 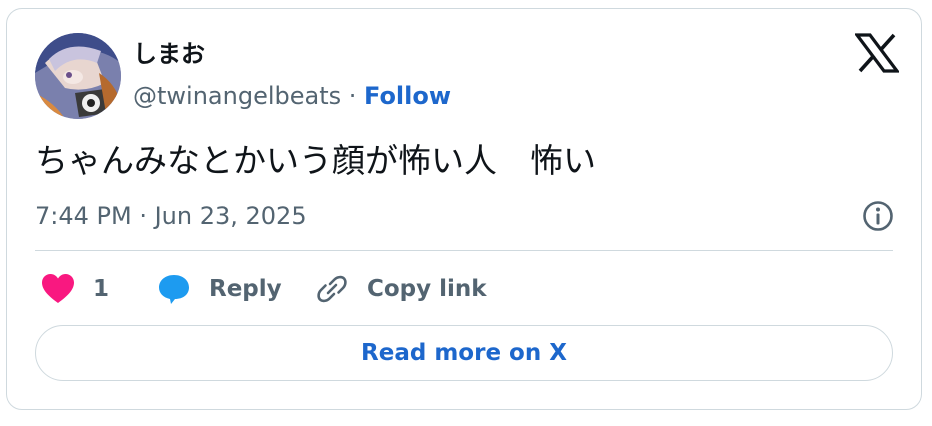 What do you see at coordinates (245, 289) in the screenshot?
I see `reply-label: Reply` at bounding box center [245, 289].